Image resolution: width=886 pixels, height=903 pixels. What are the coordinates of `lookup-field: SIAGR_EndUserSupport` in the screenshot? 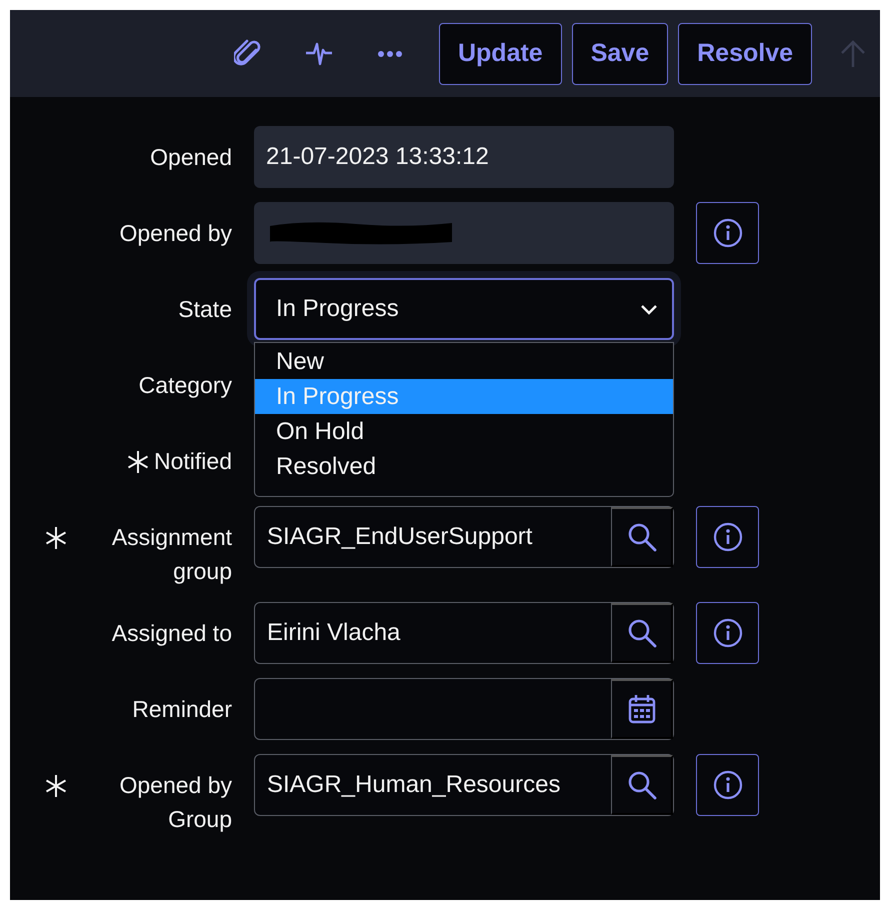 It's located at (464, 537).